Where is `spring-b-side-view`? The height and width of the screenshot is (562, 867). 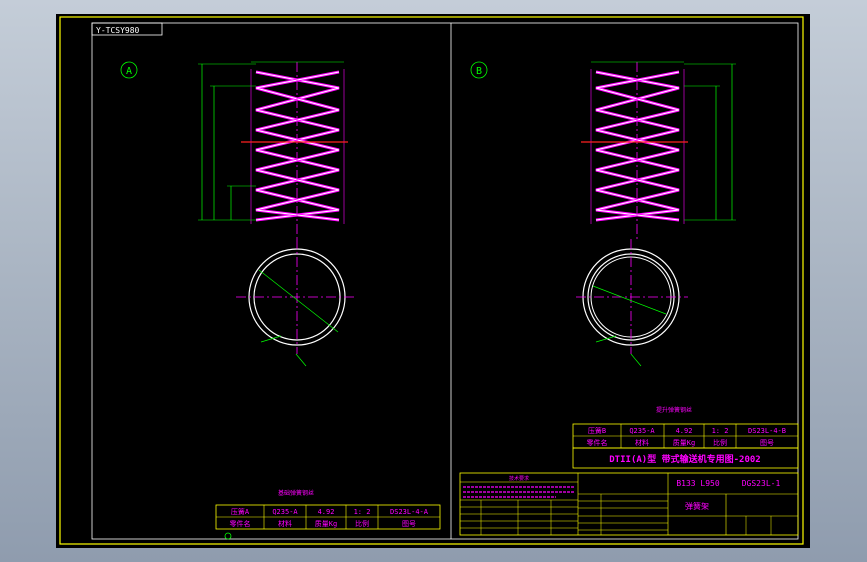
spring-b-side-view is located at coordinates (658, 150).